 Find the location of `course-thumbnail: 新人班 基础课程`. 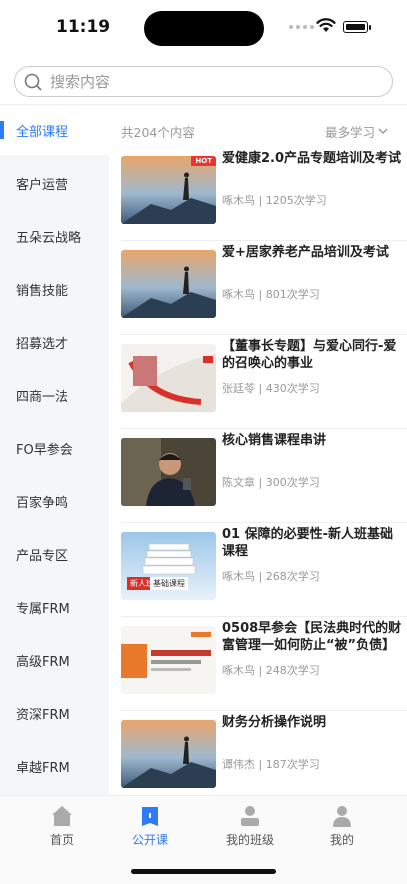

course-thumbnail: 新人班 基础课程 is located at coordinates (168, 566).